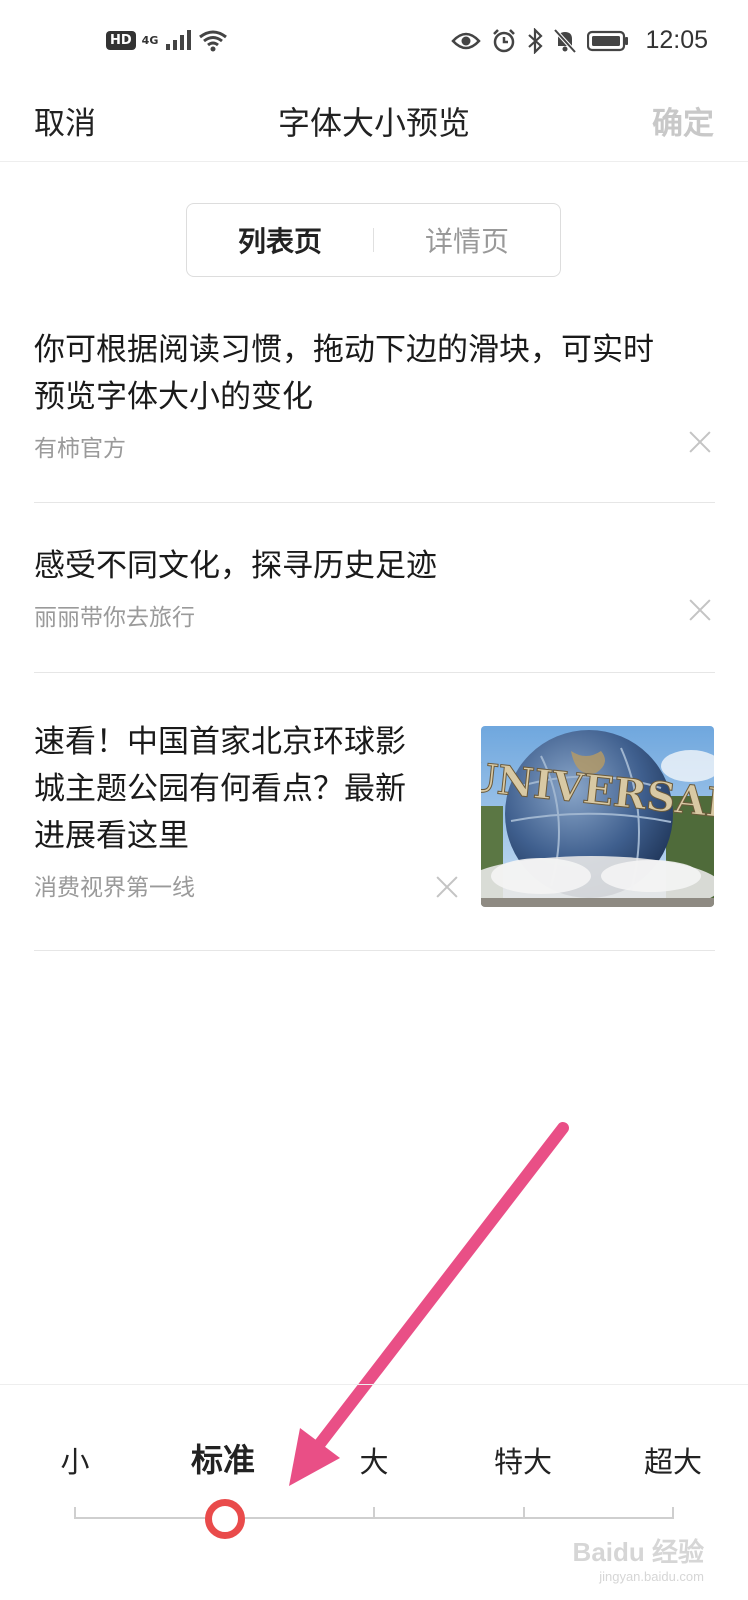 The height and width of the screenshot is (1600, 748). What do you see at coordinates (121, 40) in the screenshot?
I see `hd-badge: HD` at bounding box center [121, 40].